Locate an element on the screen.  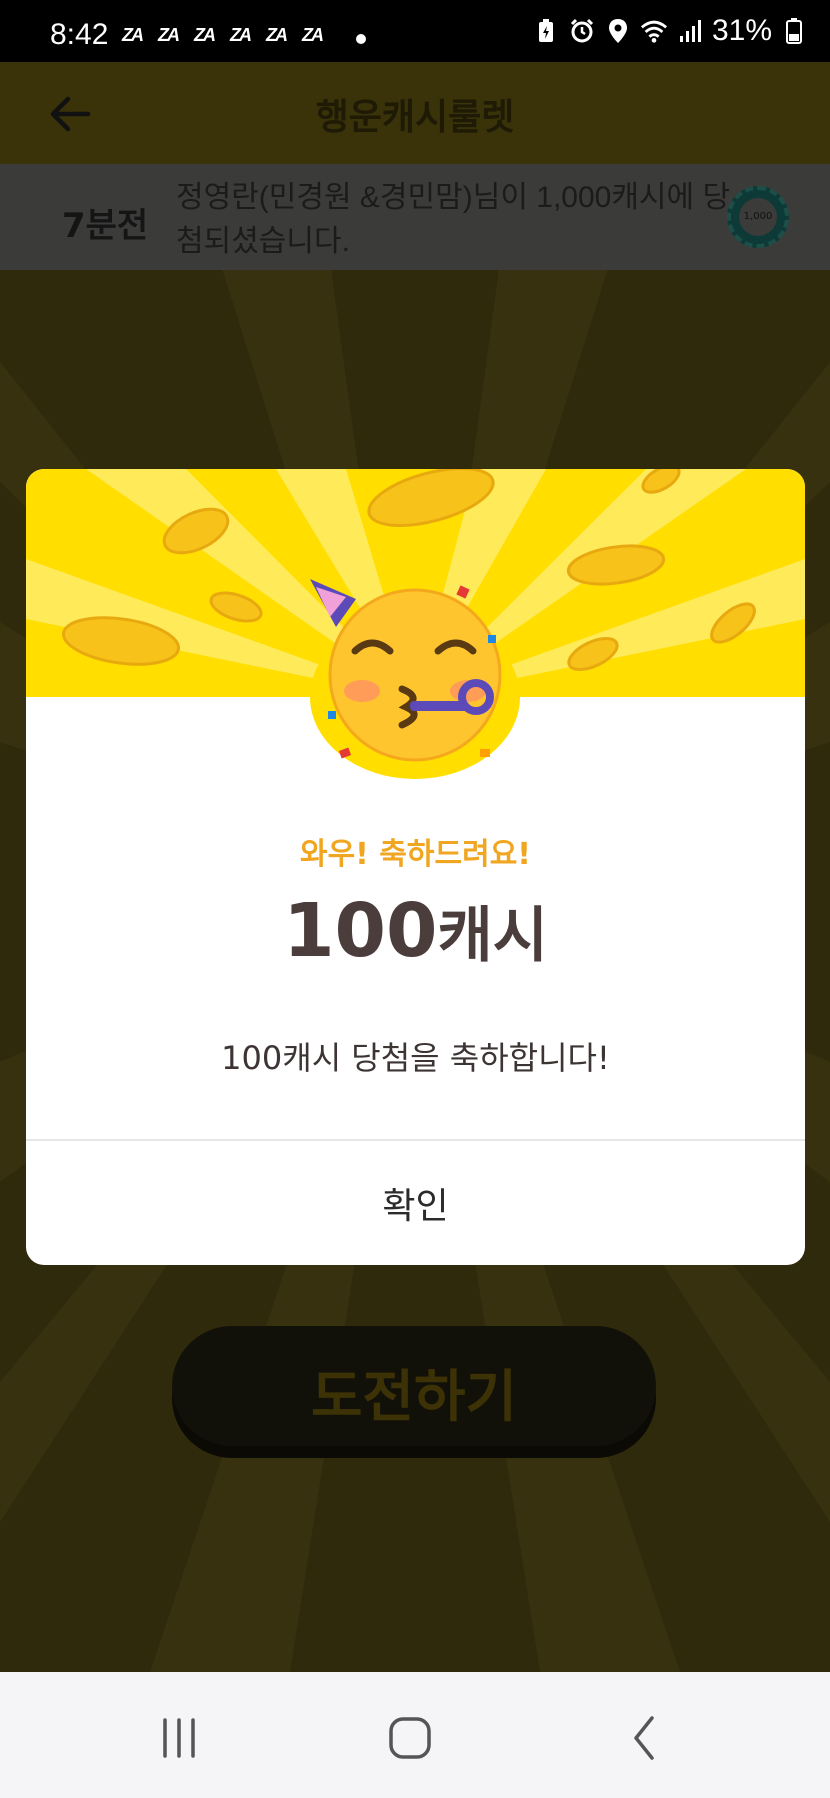
navigation-bar is located at coordinates (415, 1735).